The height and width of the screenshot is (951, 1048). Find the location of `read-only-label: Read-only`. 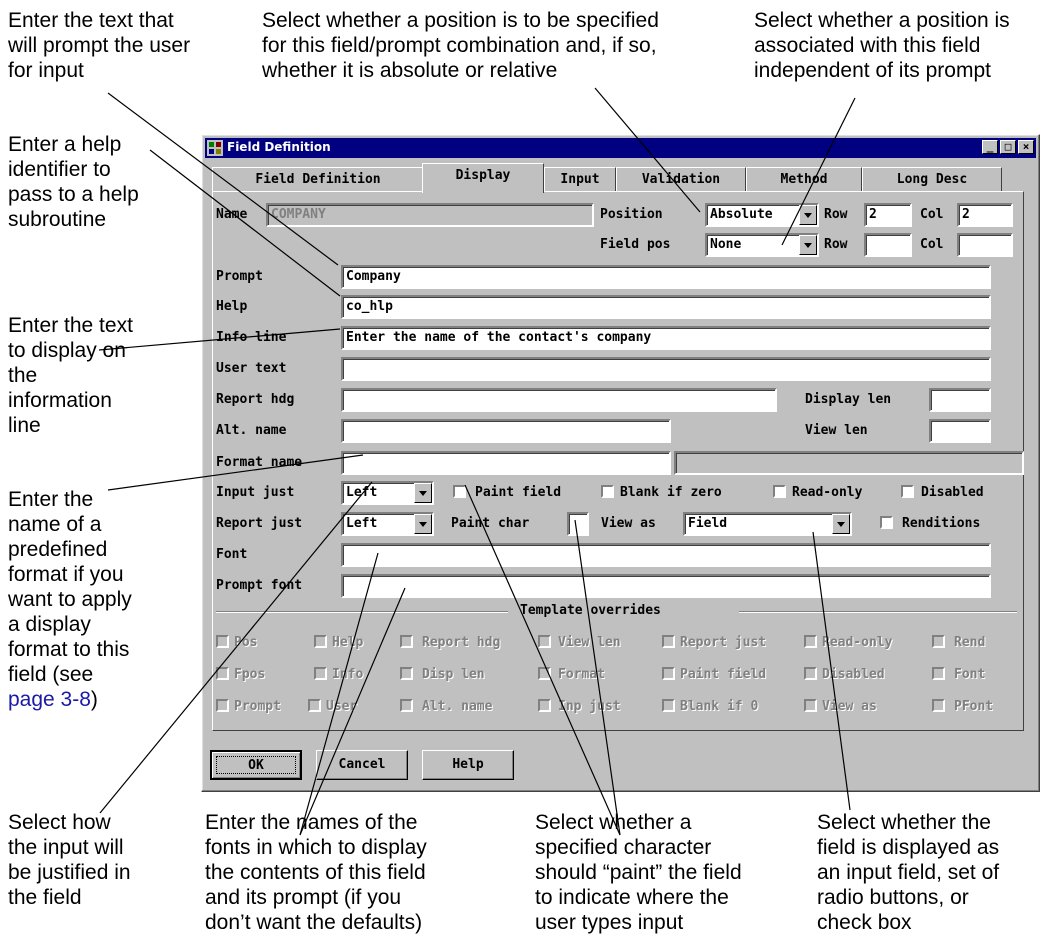

read-only-label: Read-only is located at coordinates (827, 492).